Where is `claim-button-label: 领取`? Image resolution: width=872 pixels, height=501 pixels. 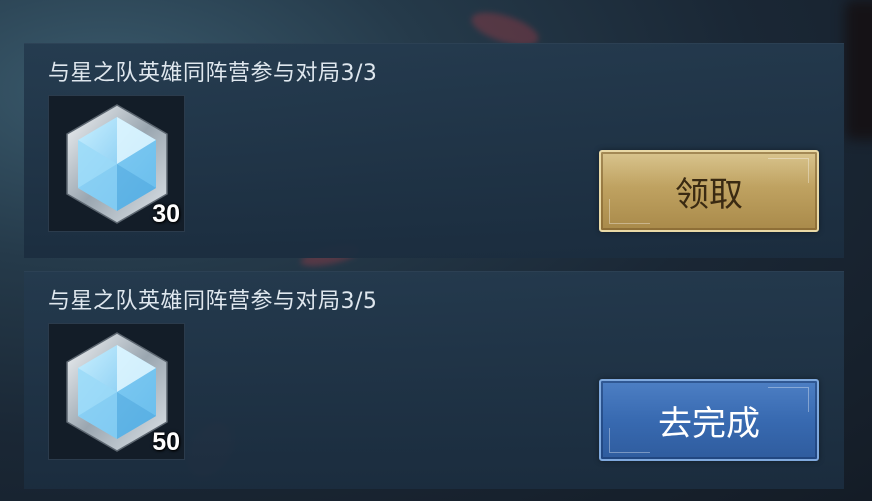 claim-button-label: 领取 is located at coordinates (709, 194).